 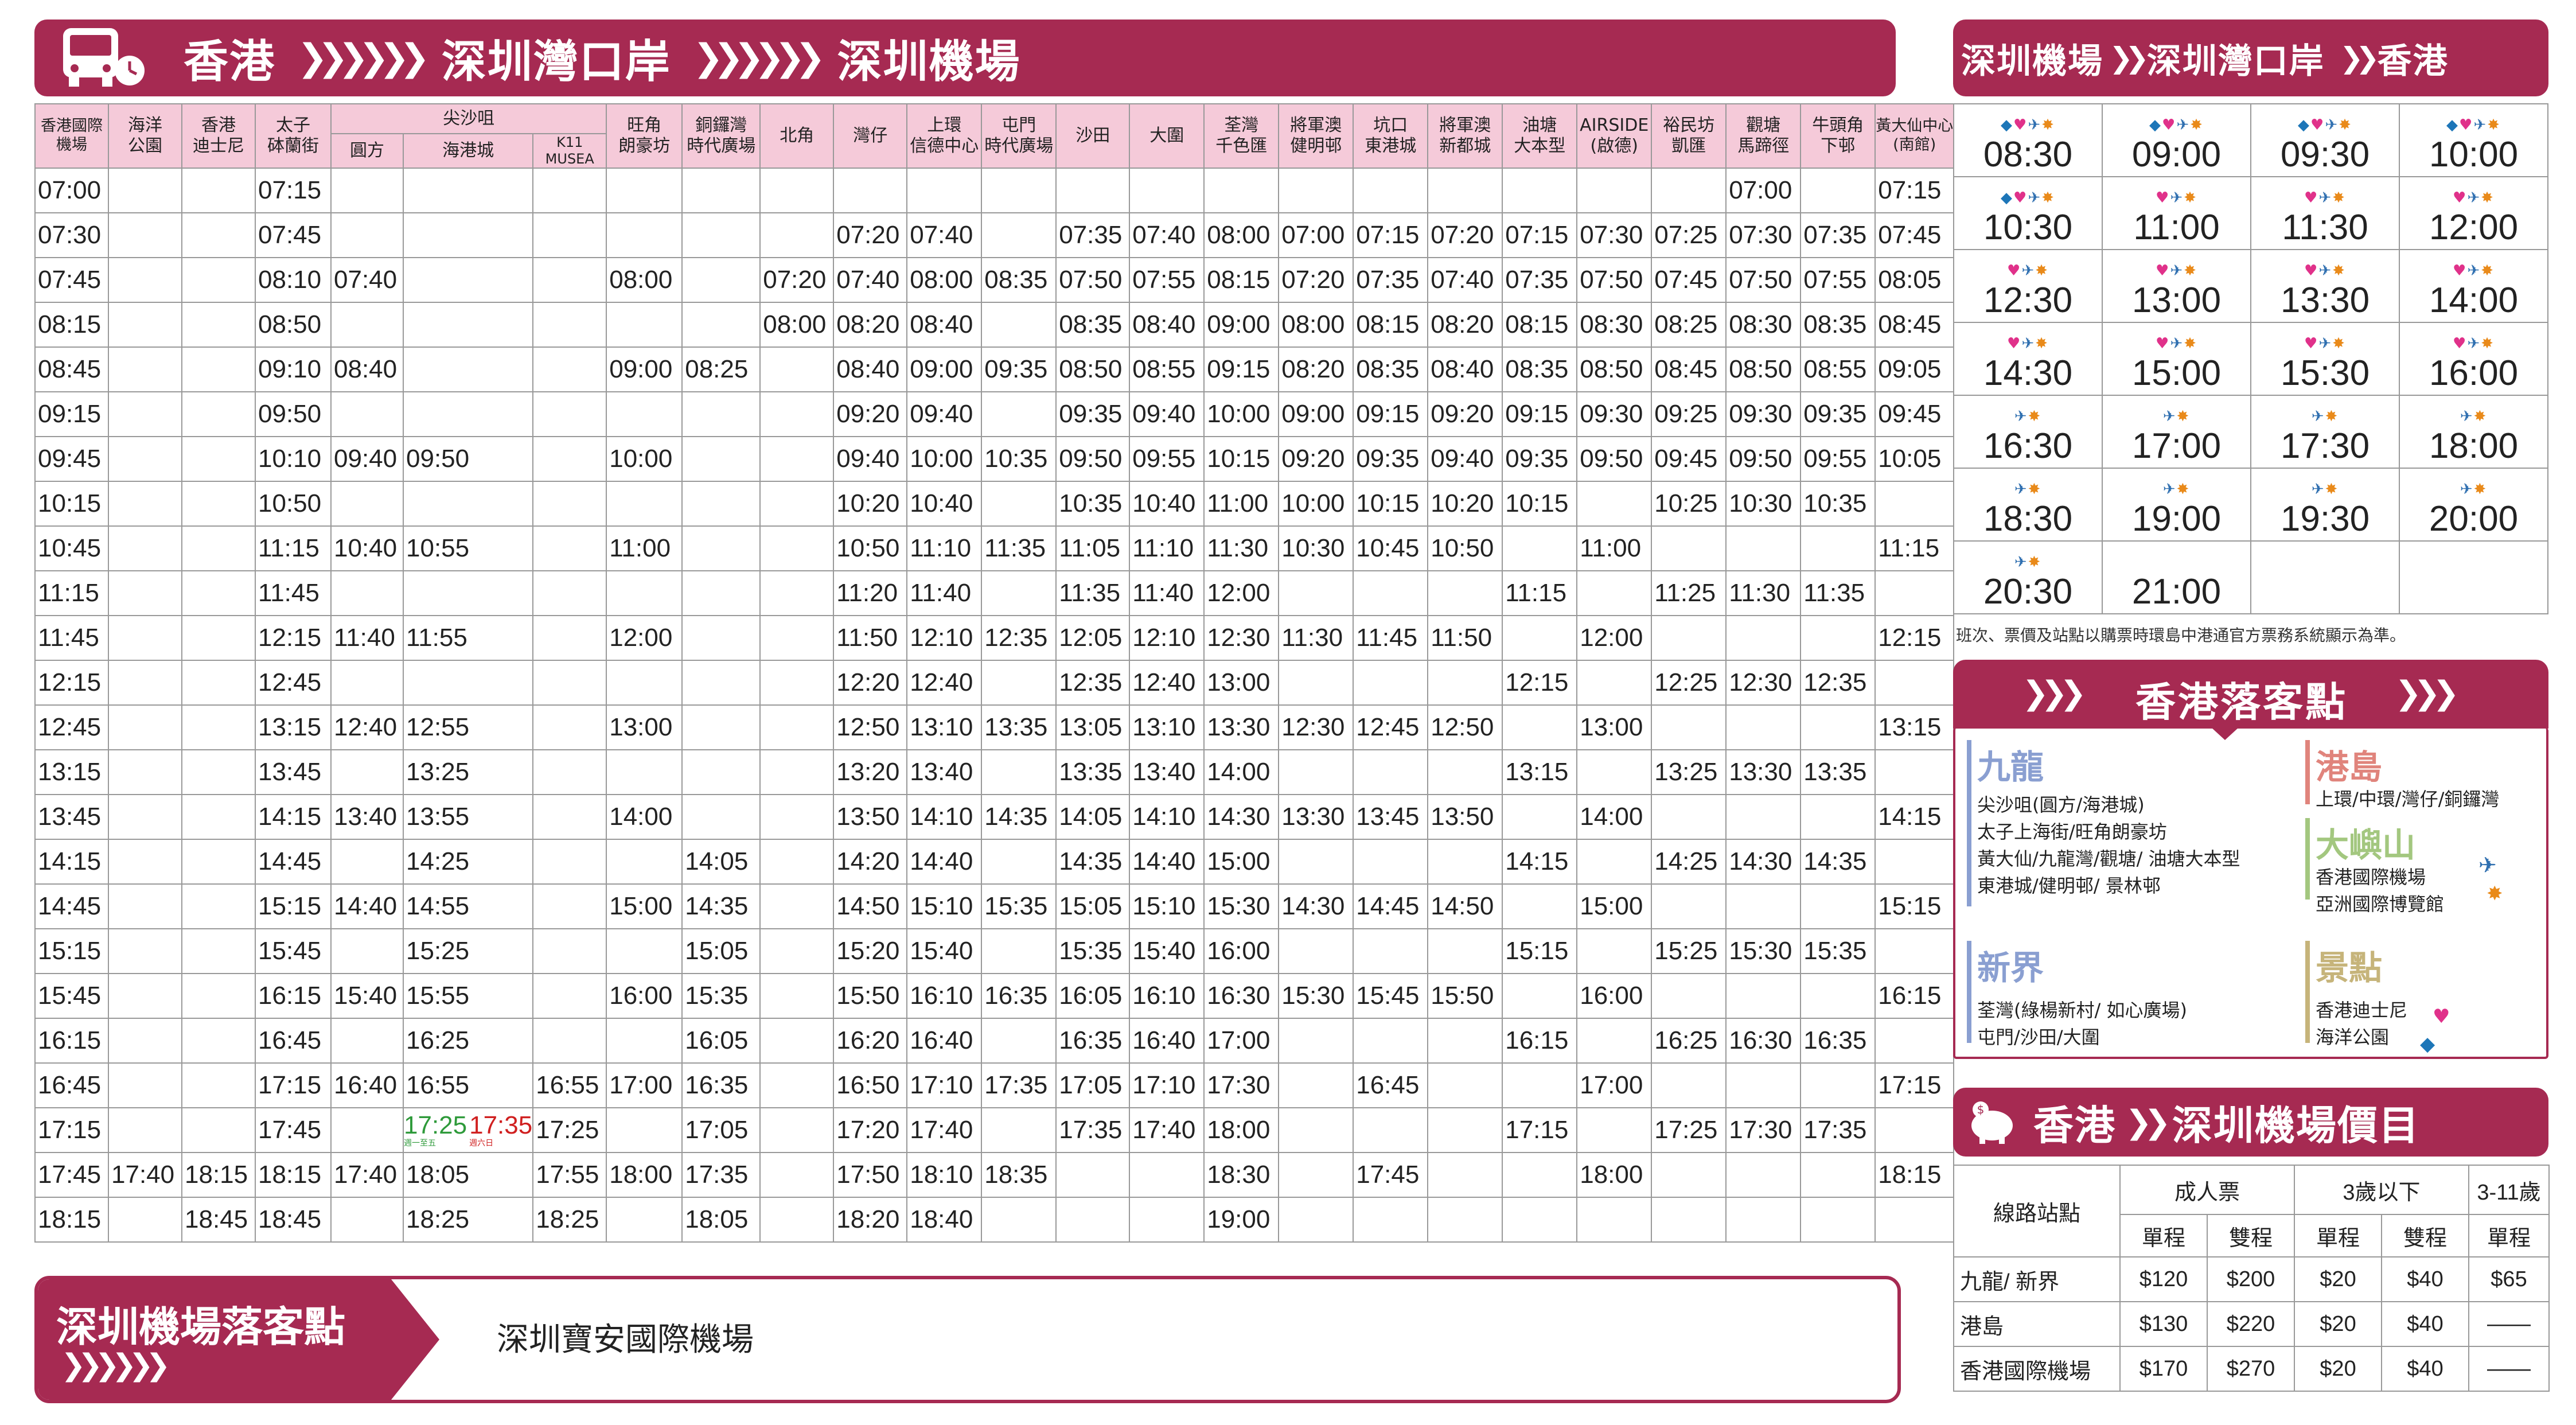 What do you see at coordinates (2181, 635) in the screenshot?
I see `disclaimer-note: 班次、票價及站點以購票時環島中港通官方票務系統顯示為準。` at bounding box center [2181, 635].